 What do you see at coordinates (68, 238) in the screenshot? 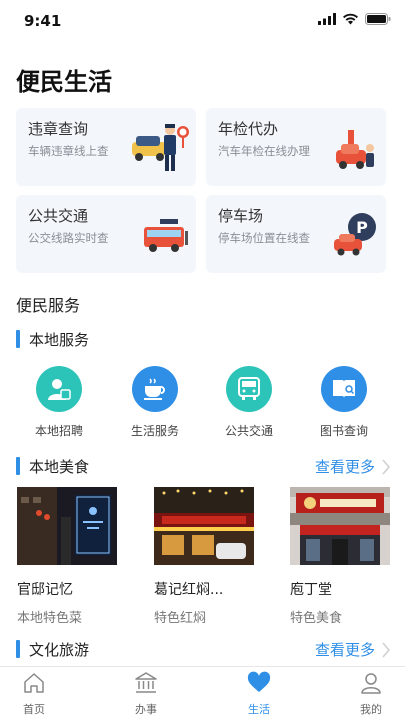
I see `card-subtitle: 公交线路实时查` at bounding box center [68, 238].